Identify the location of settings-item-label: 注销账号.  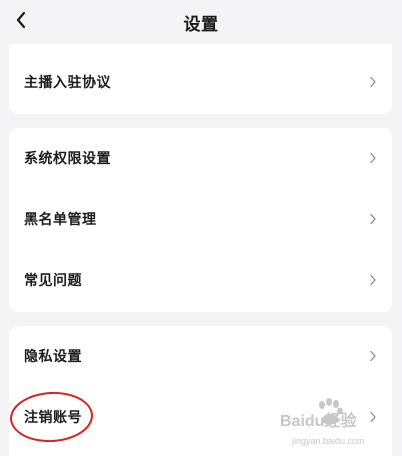
(53, 418).